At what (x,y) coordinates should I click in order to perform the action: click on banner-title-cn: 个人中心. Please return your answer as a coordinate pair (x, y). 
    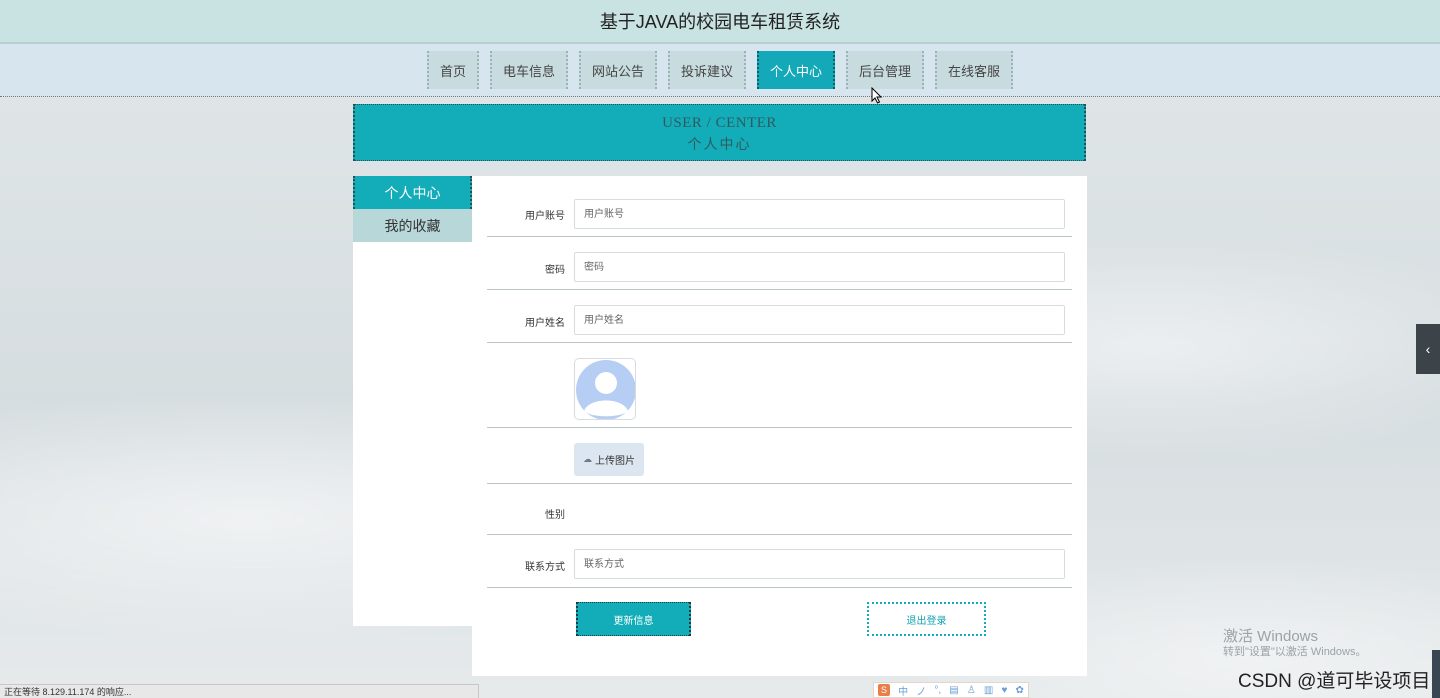
    Looking at the image, I should click on (719, 145).